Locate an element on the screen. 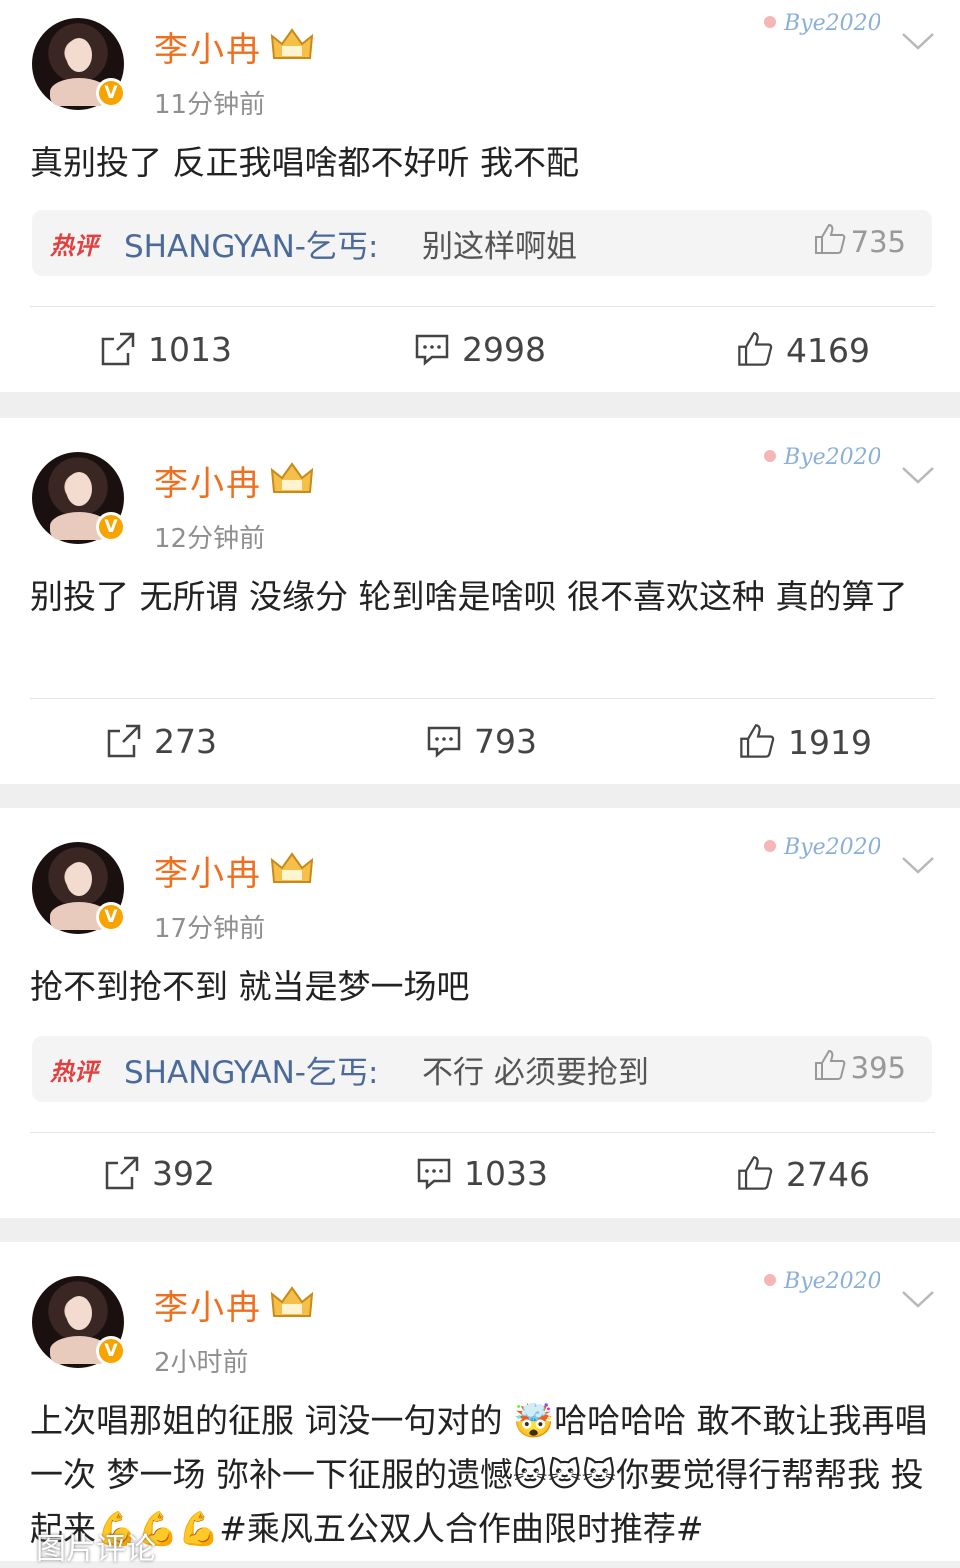  like-count: 2746 is located at coordinates (828, 1174).